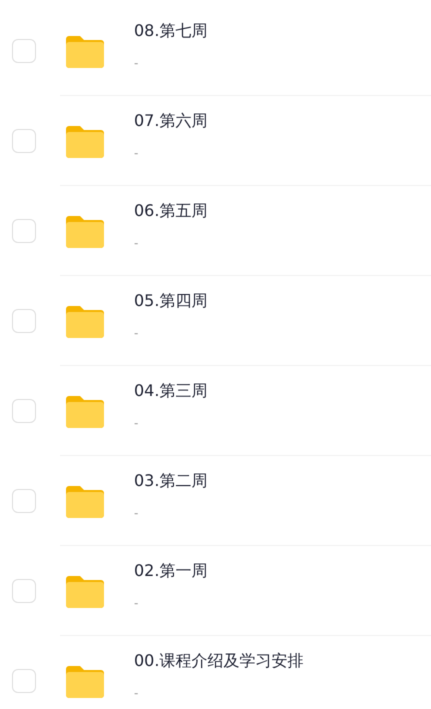  I want to click on folder-name: 02.第一周, so click(171, 571).